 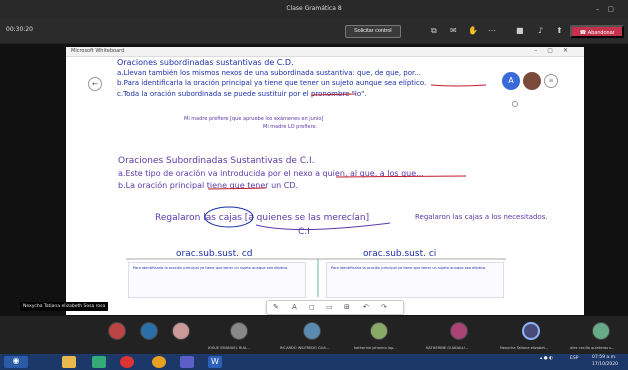 What do you see at coordinates (312, 307) in the screenshot?
I see `note-icon: ◻` at bounding box center [312, 307].